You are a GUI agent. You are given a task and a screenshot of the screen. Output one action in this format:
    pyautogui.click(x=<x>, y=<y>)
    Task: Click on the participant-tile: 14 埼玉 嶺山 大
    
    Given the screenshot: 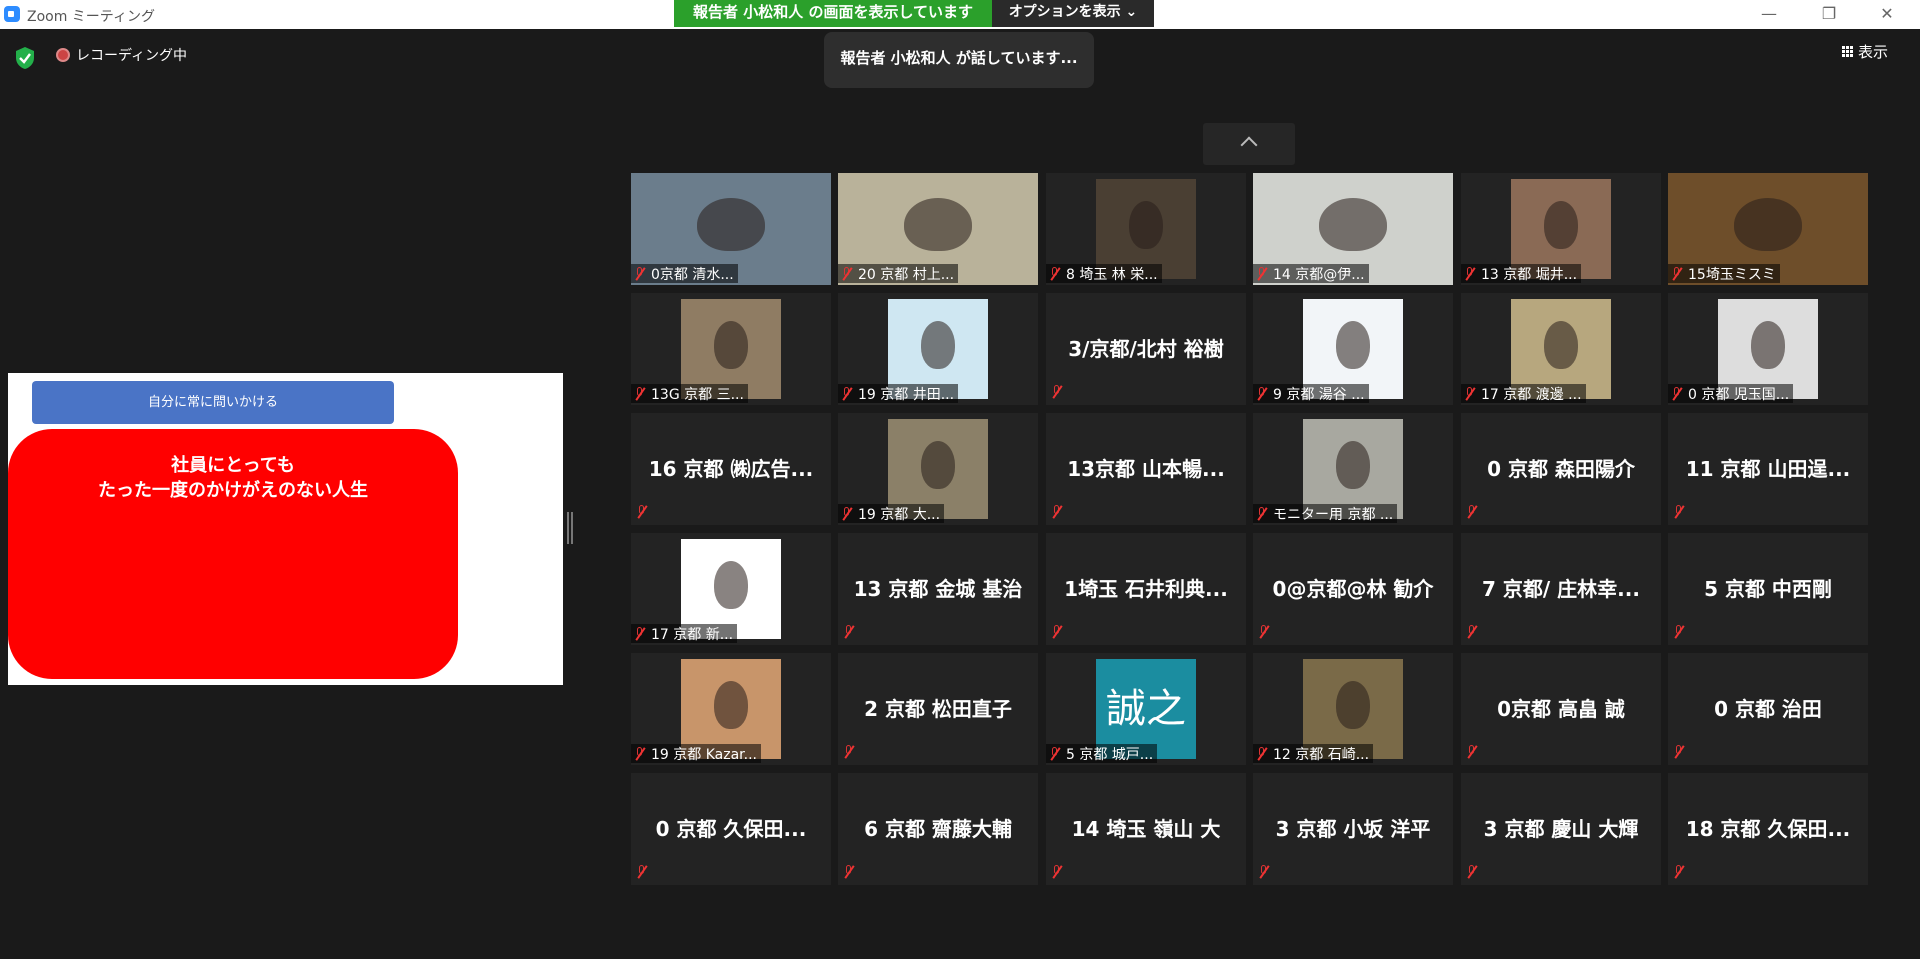 What is the action you would take?
    pyautogui.click(x=1146, y=829)
    